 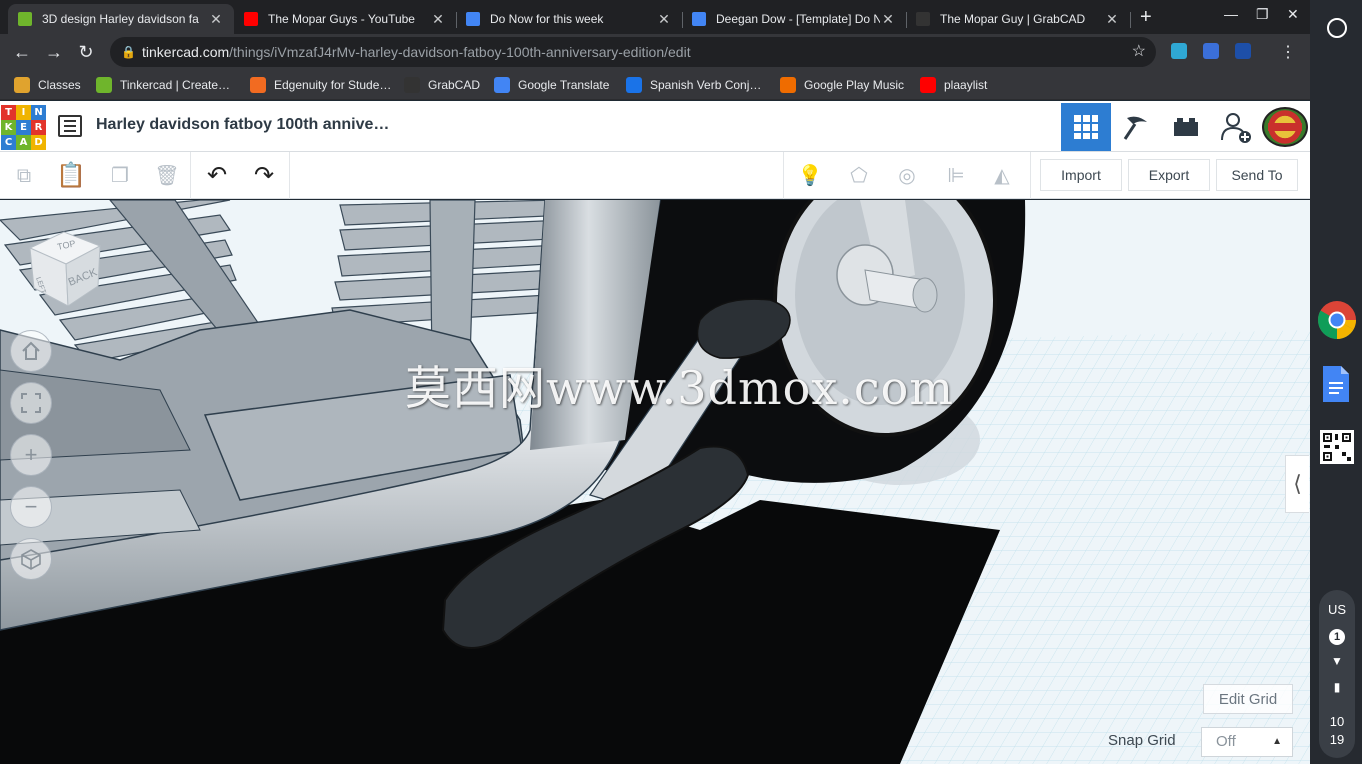 I want to click on bookmark-grabcad: GrabCAD, so click(x=442, y=85).